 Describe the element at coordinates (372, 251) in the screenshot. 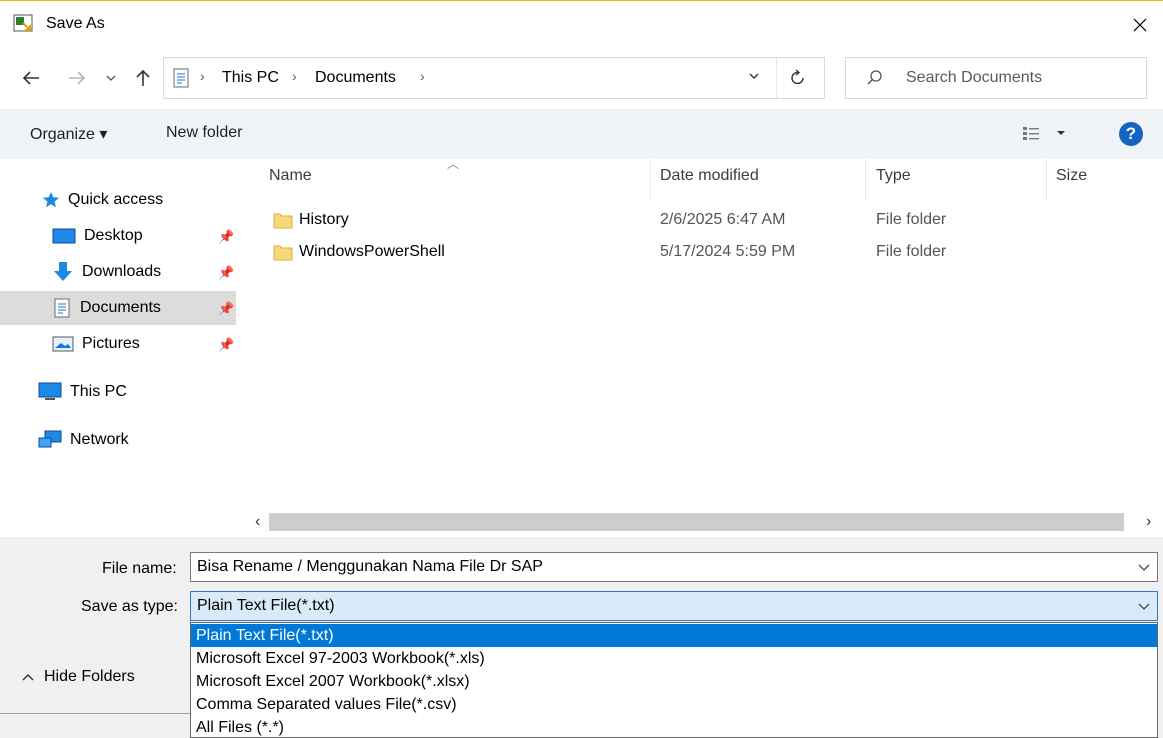

I see `file-name: WindowsPowerShell` at that location.